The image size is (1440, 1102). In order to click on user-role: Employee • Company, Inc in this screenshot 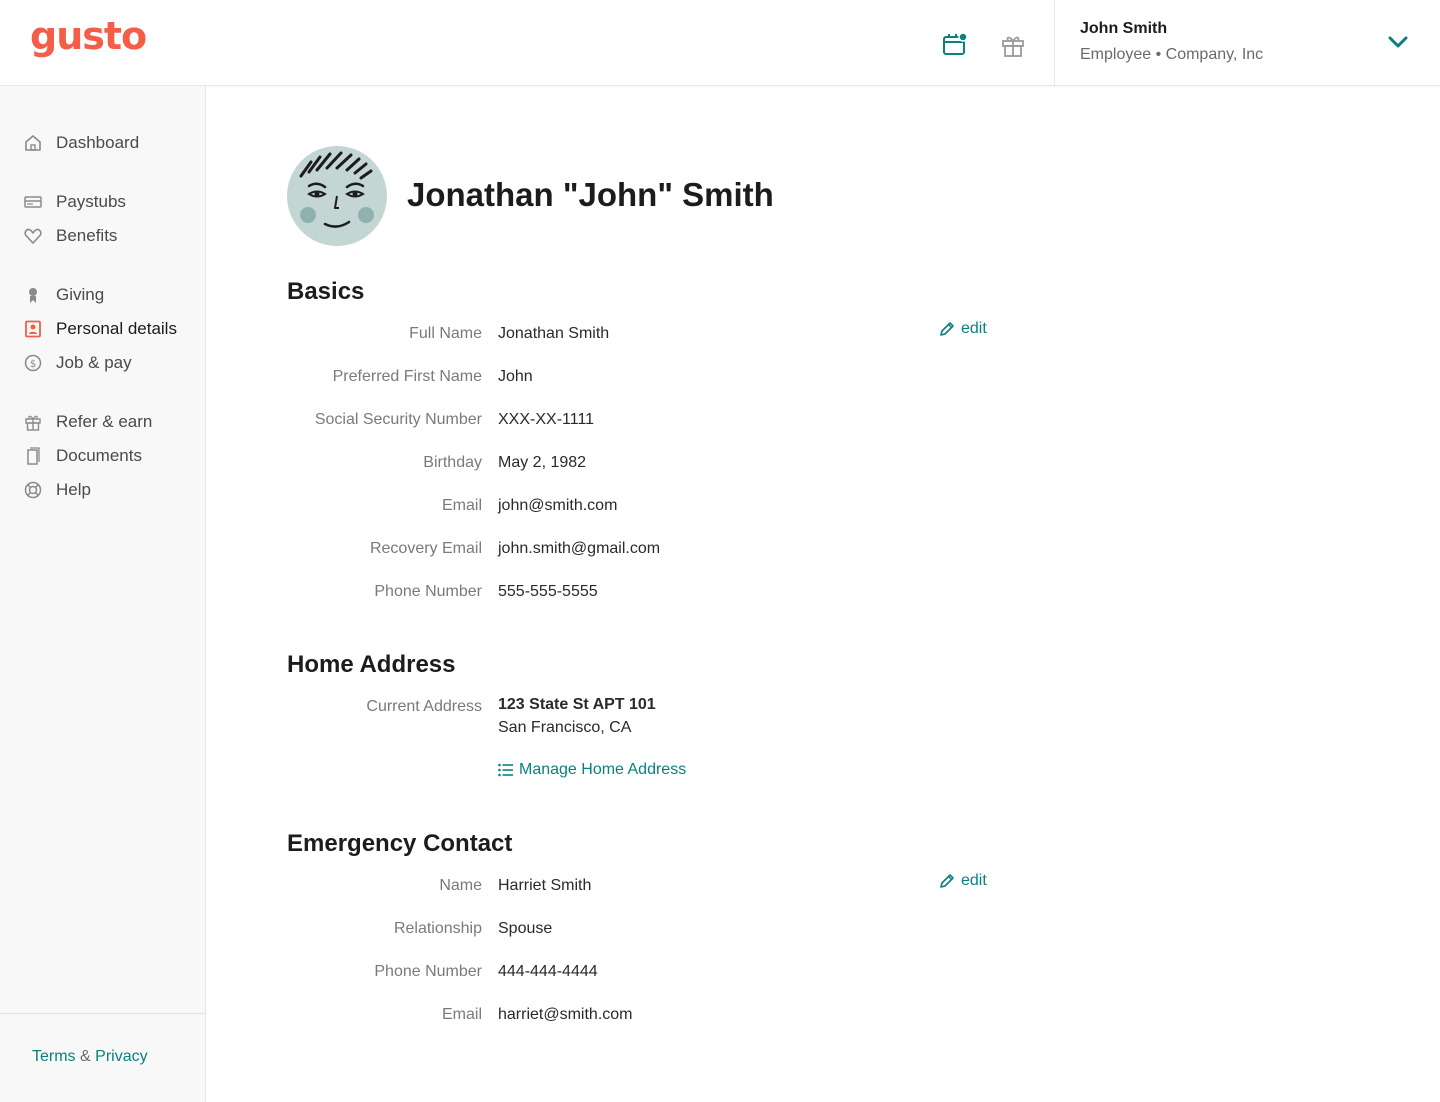, I will do `click(1171, 55)`.